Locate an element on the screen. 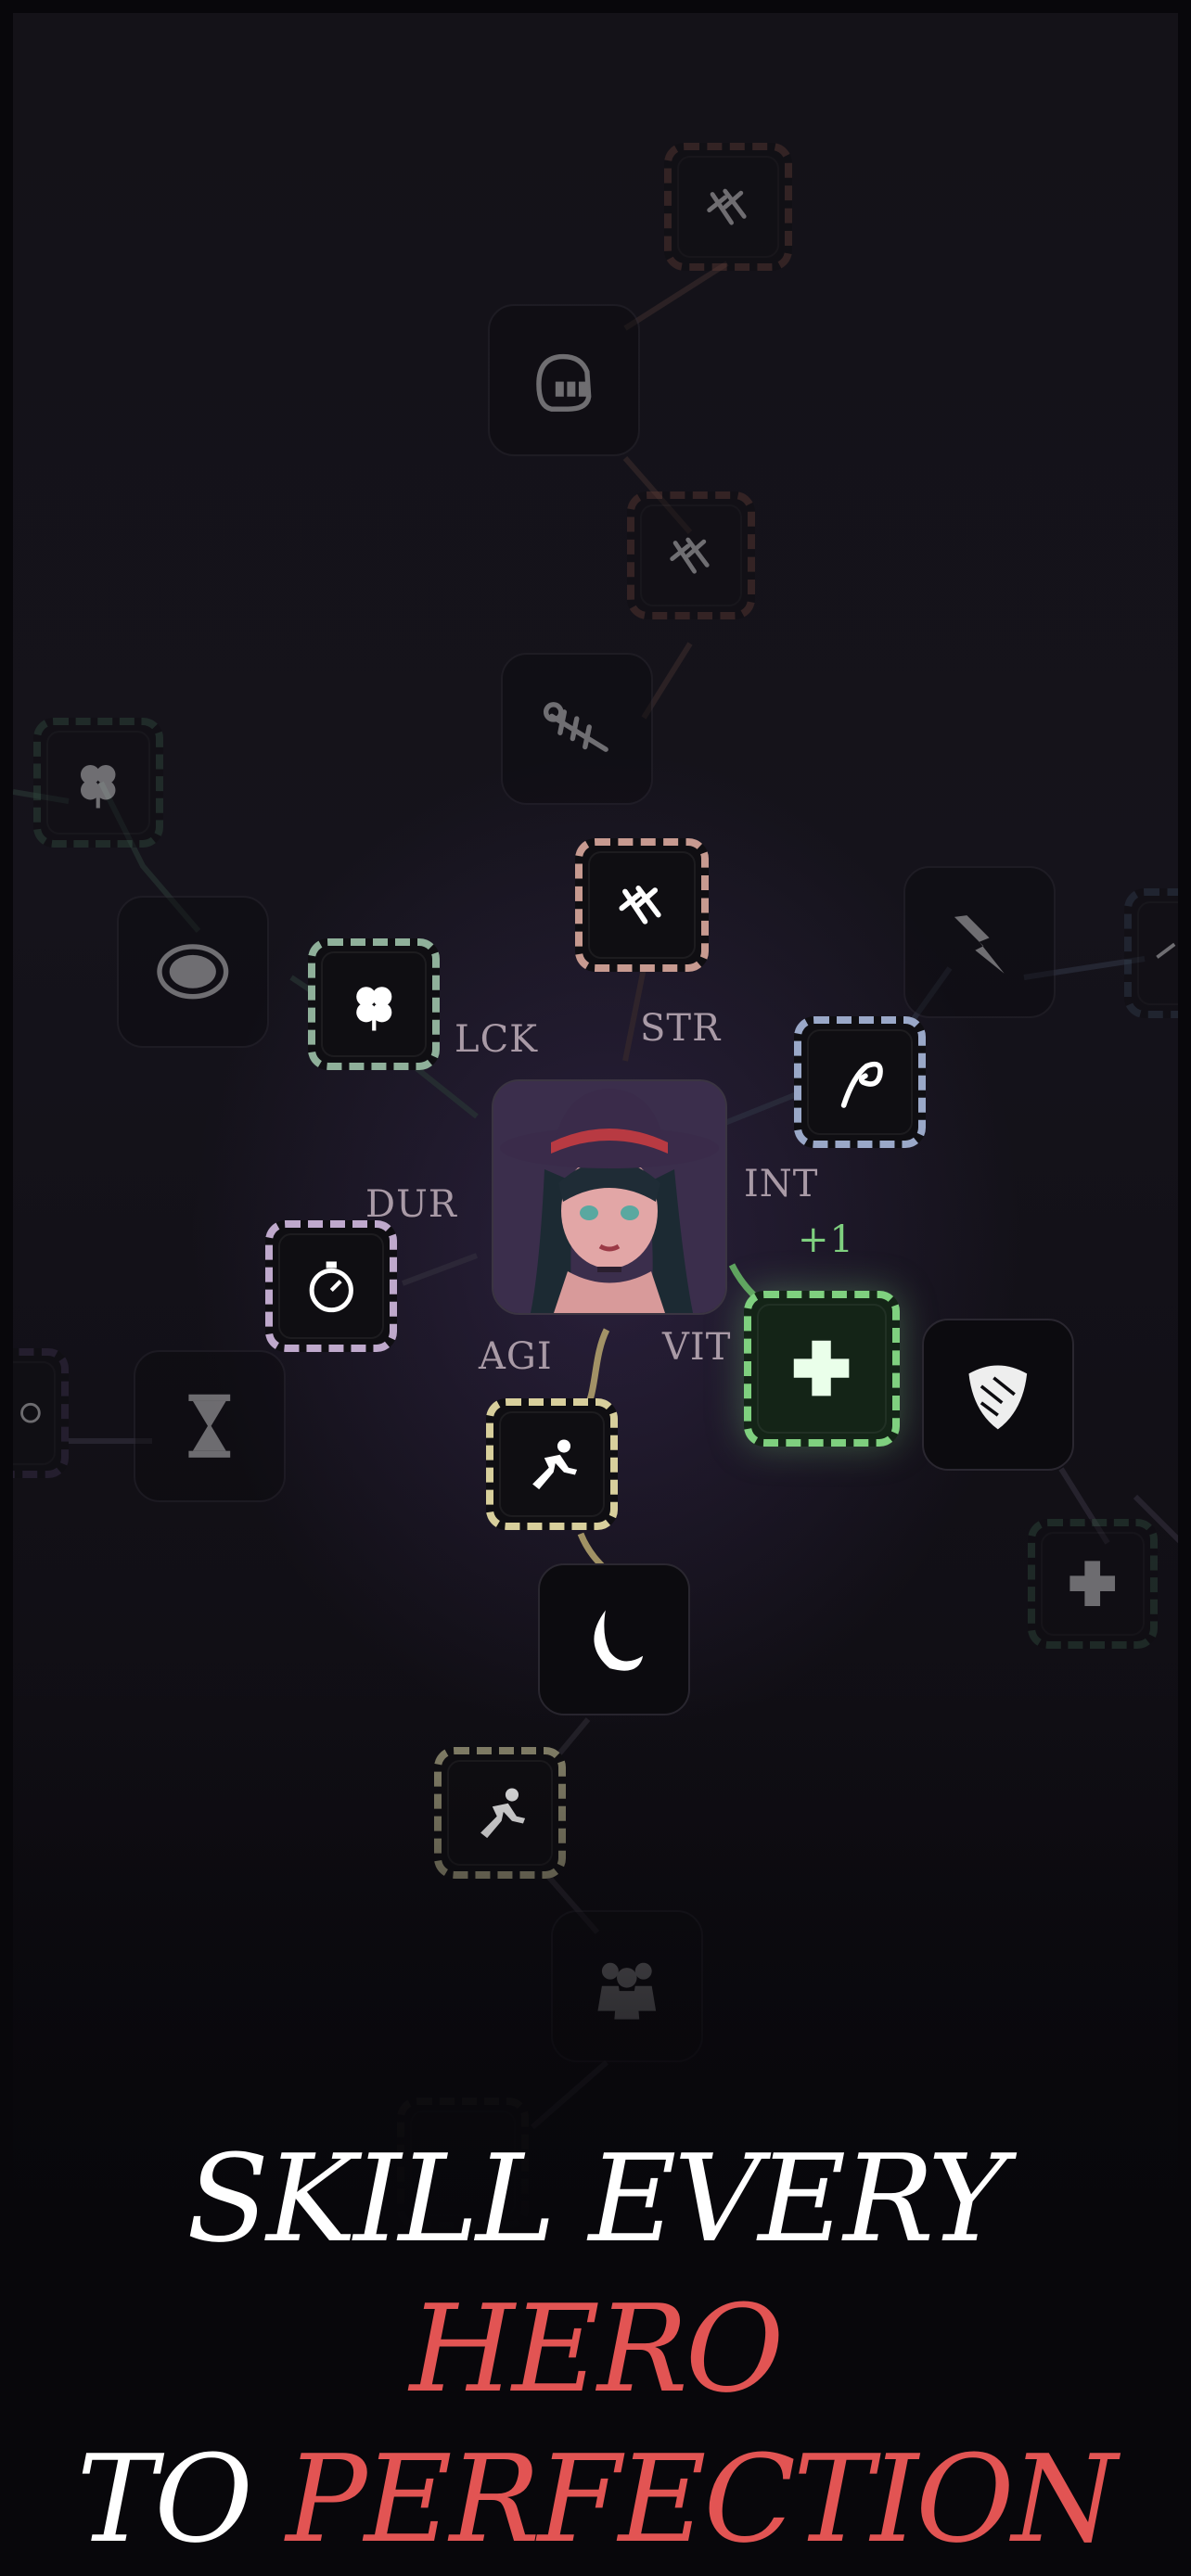 This screenshot has height=2576, width=1191. tagline-accent: HERO is located at coordinates (597, 2348).